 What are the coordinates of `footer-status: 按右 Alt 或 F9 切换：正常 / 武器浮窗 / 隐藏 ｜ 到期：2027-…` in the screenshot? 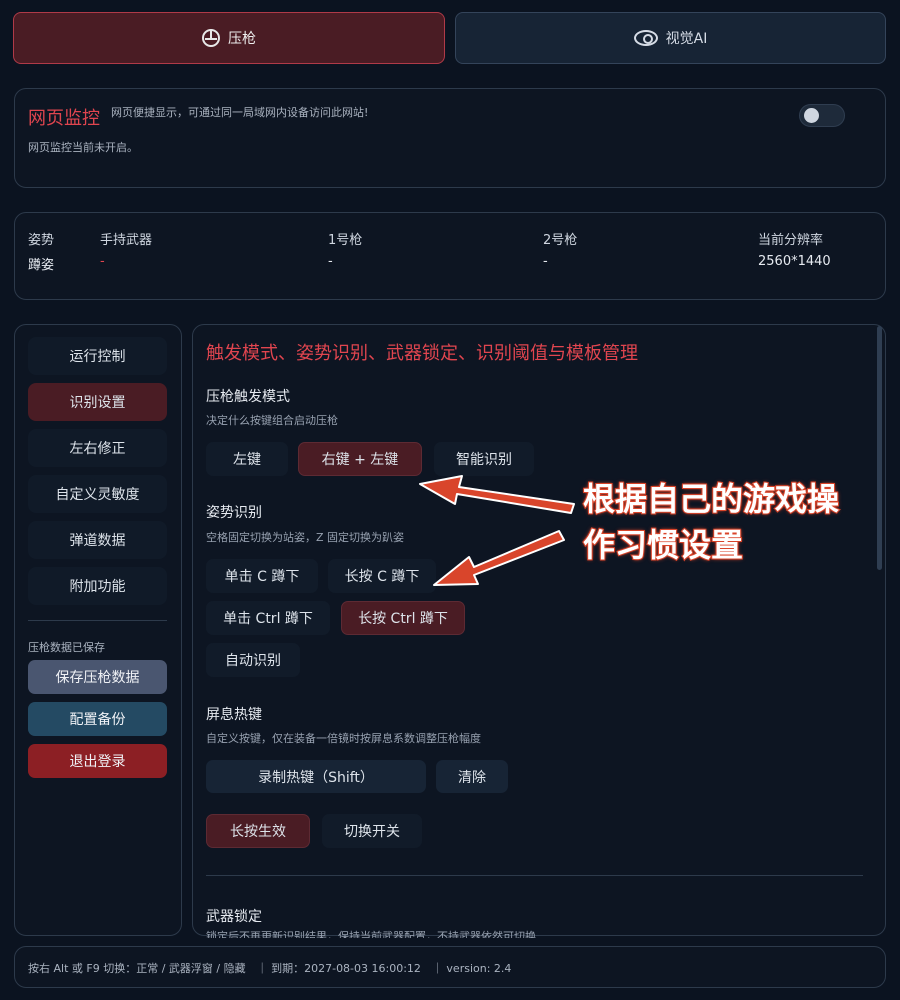 It's located at (270, 968).